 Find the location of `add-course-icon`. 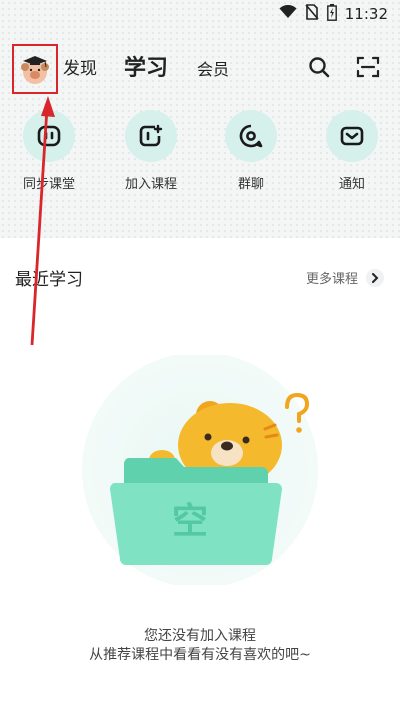

add-course-icon is located at coordinates (151, 135).